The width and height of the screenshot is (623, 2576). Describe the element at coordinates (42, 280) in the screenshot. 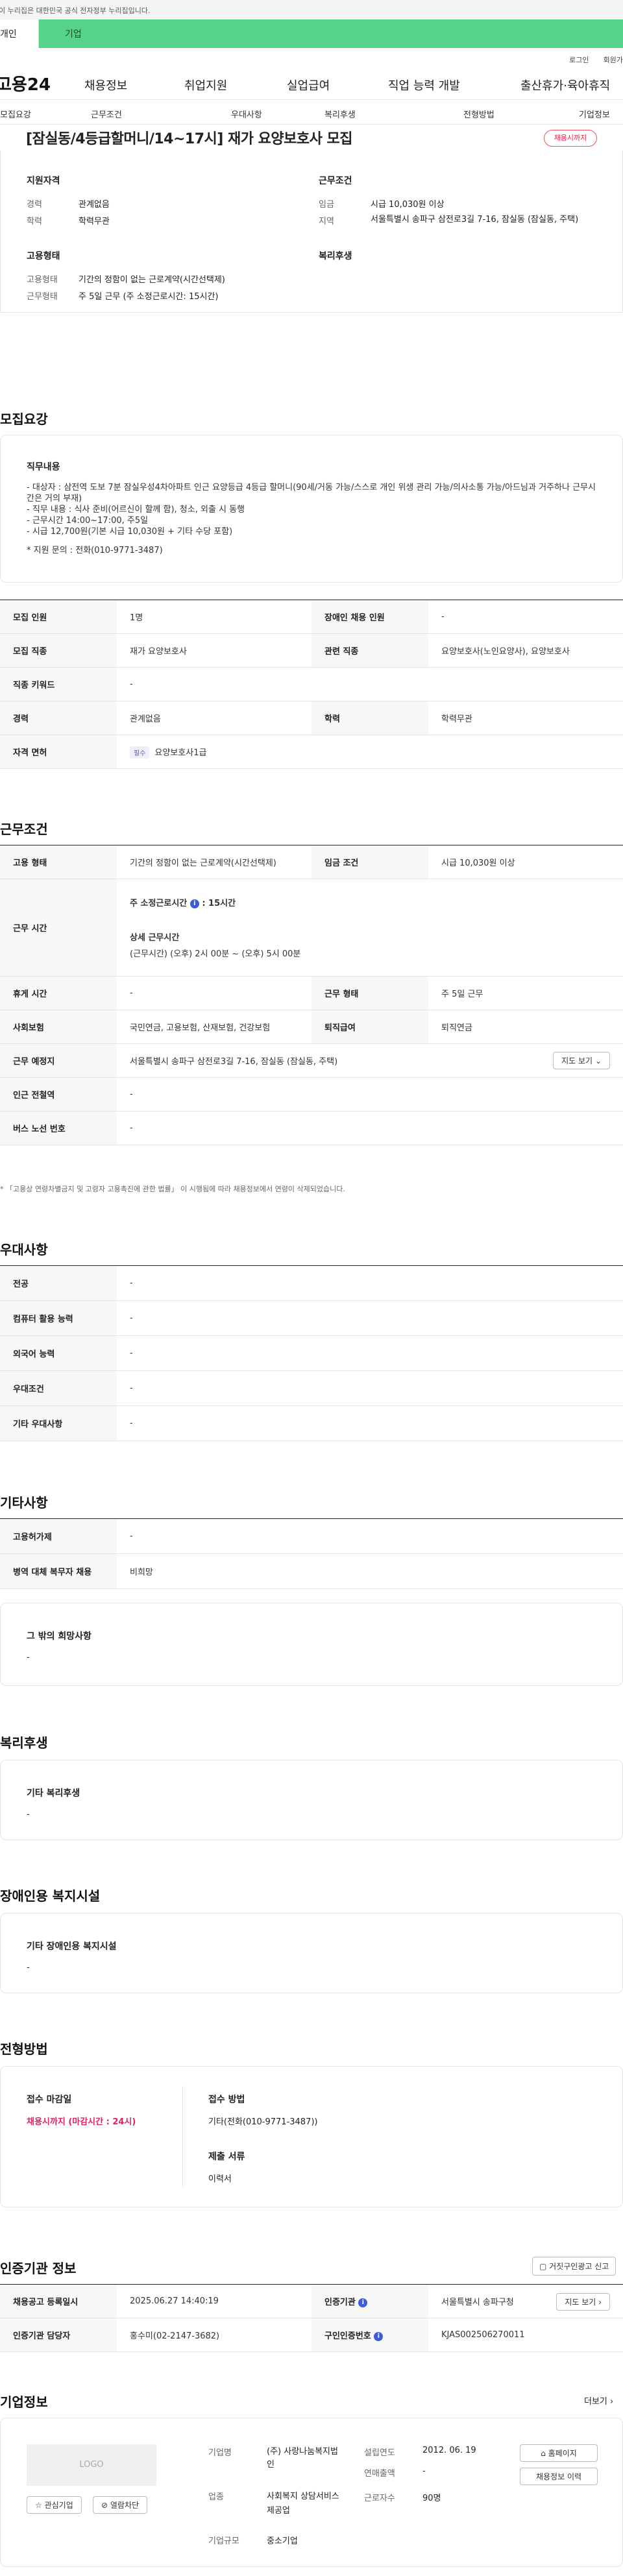

I see `summary-emp-type-label: 고용형태` at that location.